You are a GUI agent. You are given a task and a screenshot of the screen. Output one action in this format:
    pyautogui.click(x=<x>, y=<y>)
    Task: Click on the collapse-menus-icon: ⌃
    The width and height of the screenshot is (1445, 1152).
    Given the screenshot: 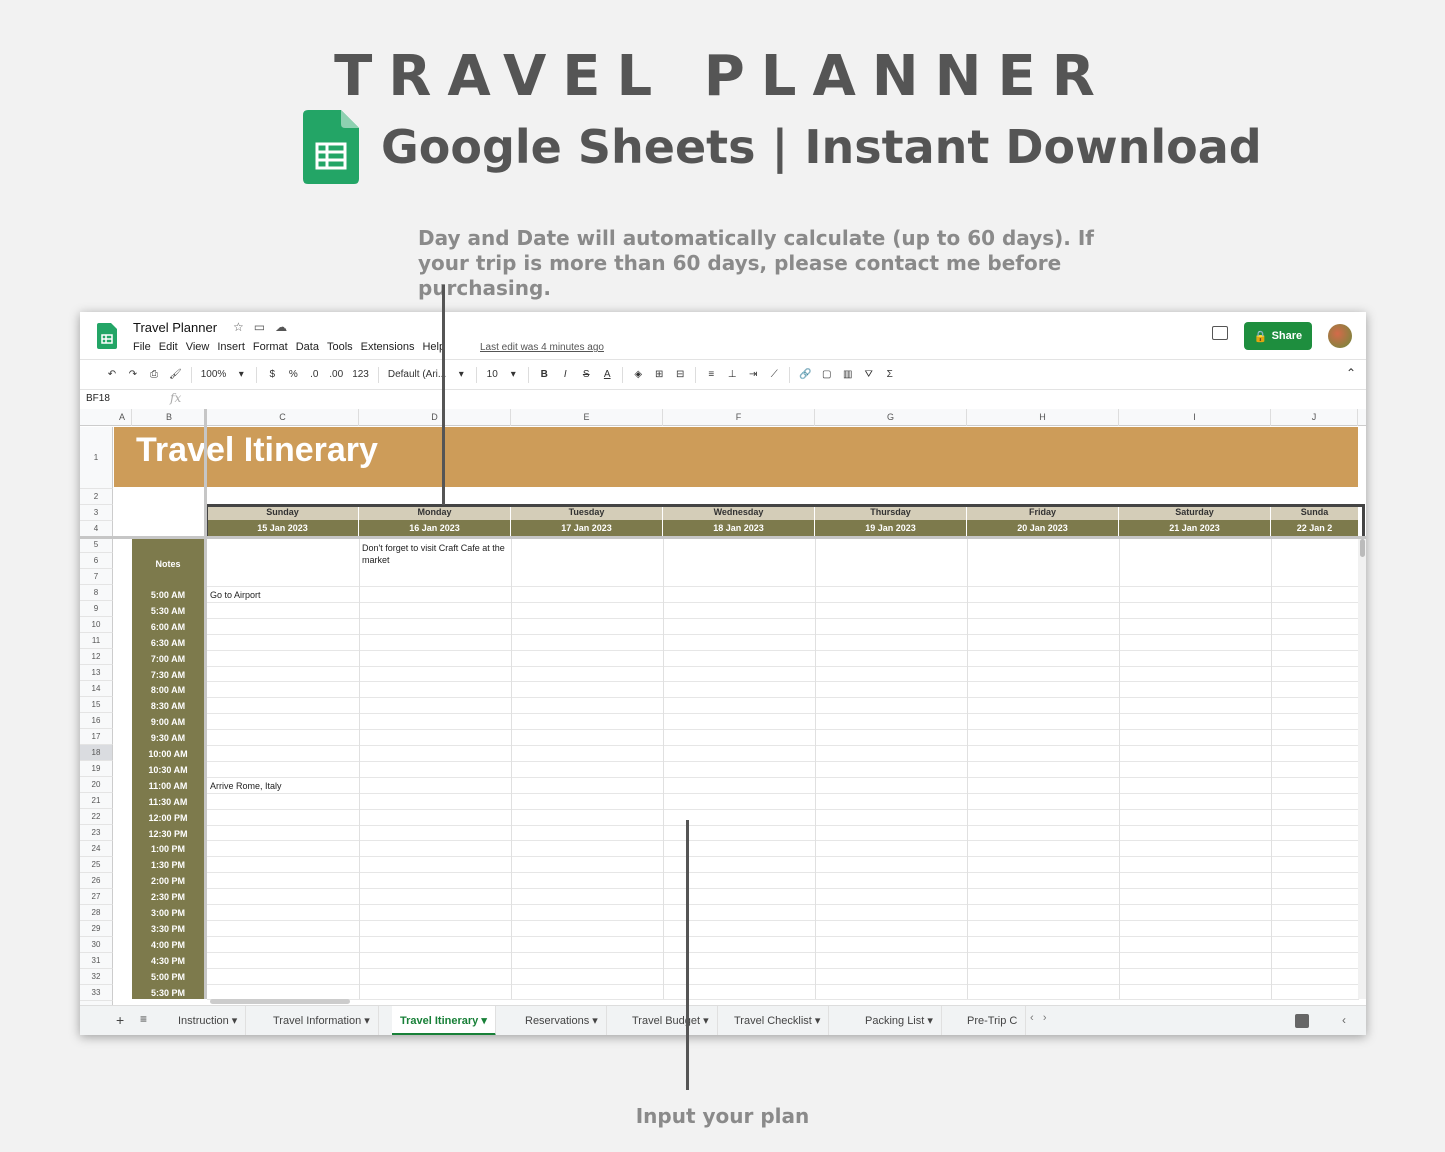 What is the action you would take?
    pyautogui.click(x=1351, y=373)
    